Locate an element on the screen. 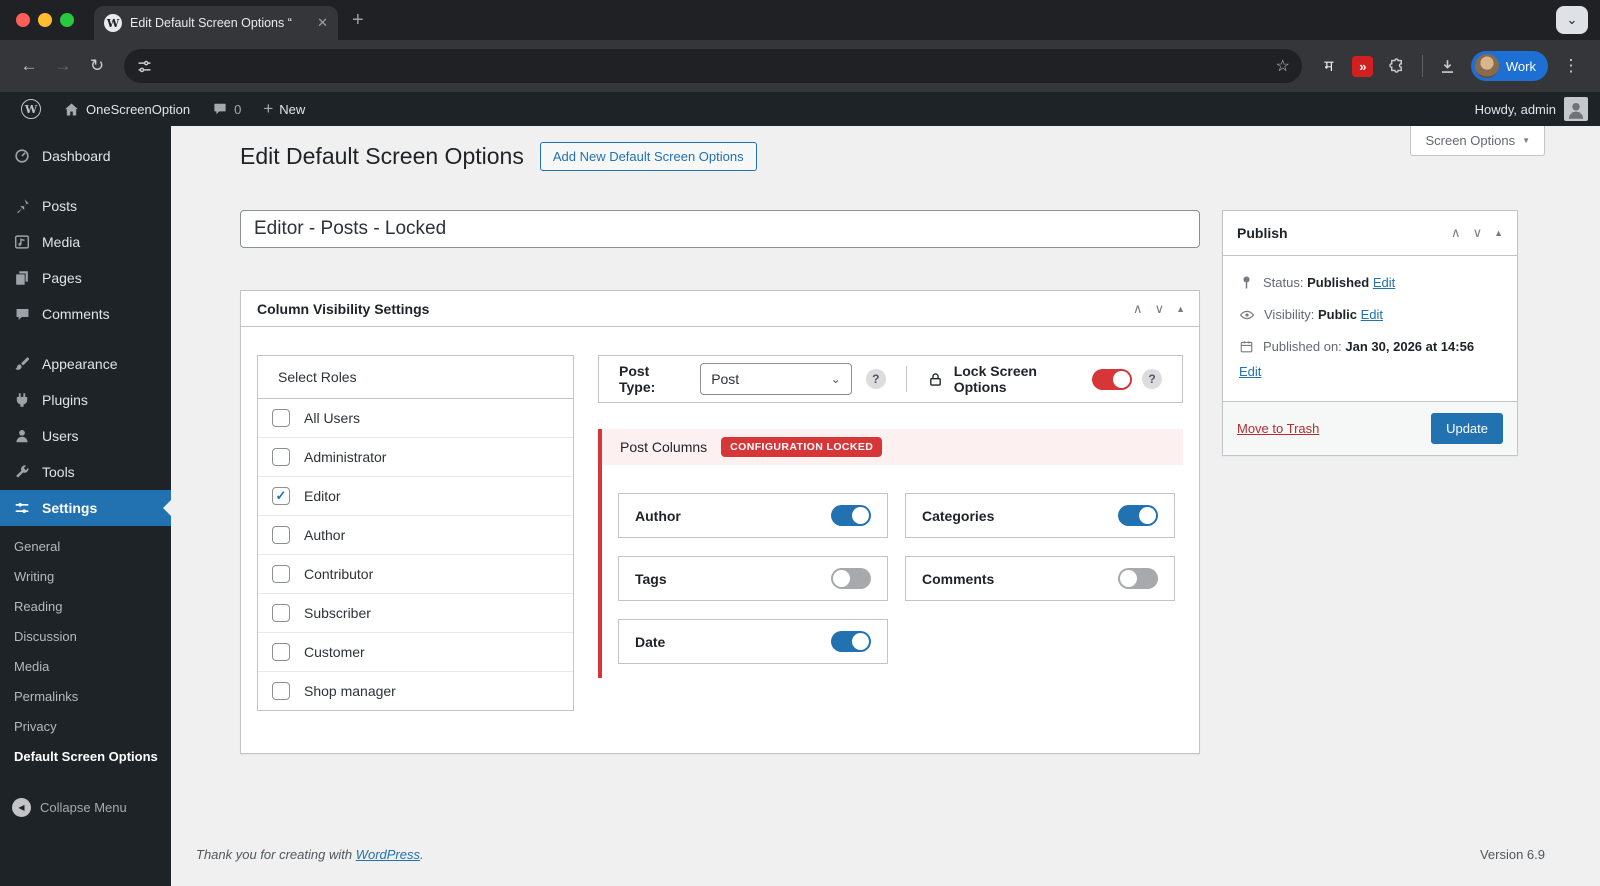 This screenshot has height=886, width=1600. sidebar-item-pages: Pages is located at coordinates (85, 278).